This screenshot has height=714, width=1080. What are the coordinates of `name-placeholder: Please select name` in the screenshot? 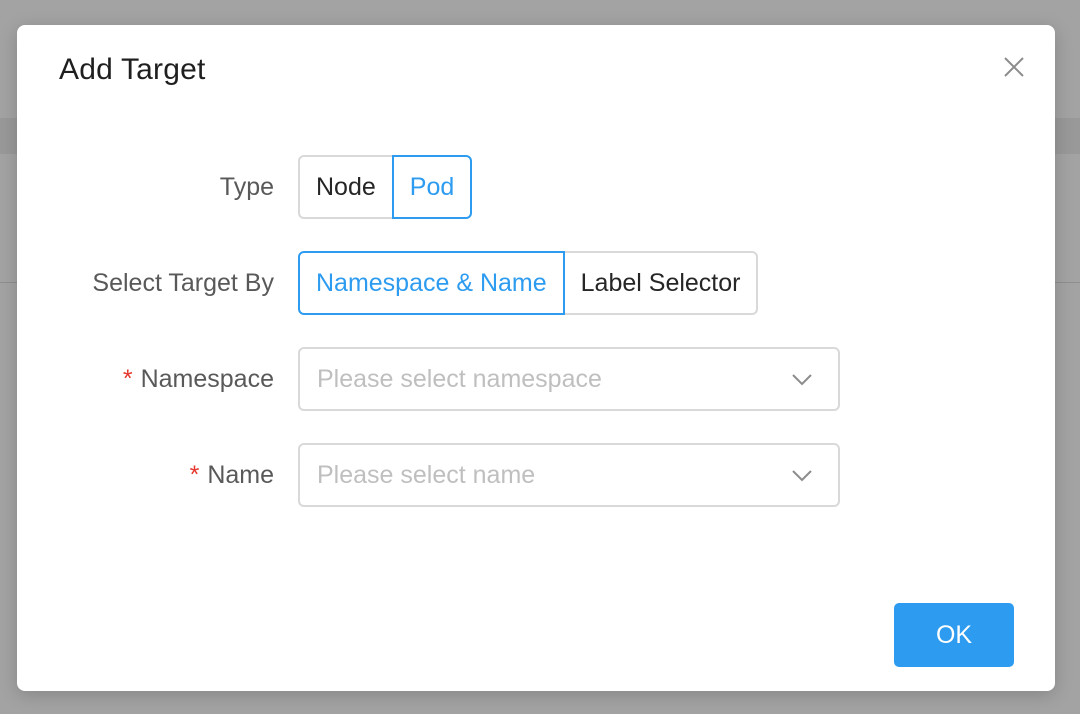 It's located at (426, 475).